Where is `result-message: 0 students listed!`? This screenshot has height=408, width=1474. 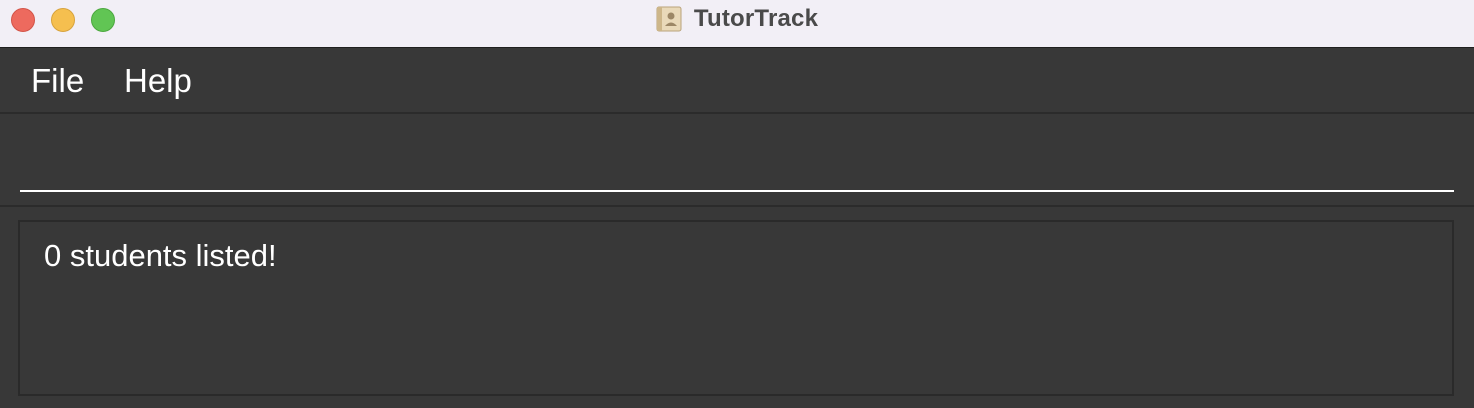
result-message: 0 students listed! is located at coordinates (160, 255).